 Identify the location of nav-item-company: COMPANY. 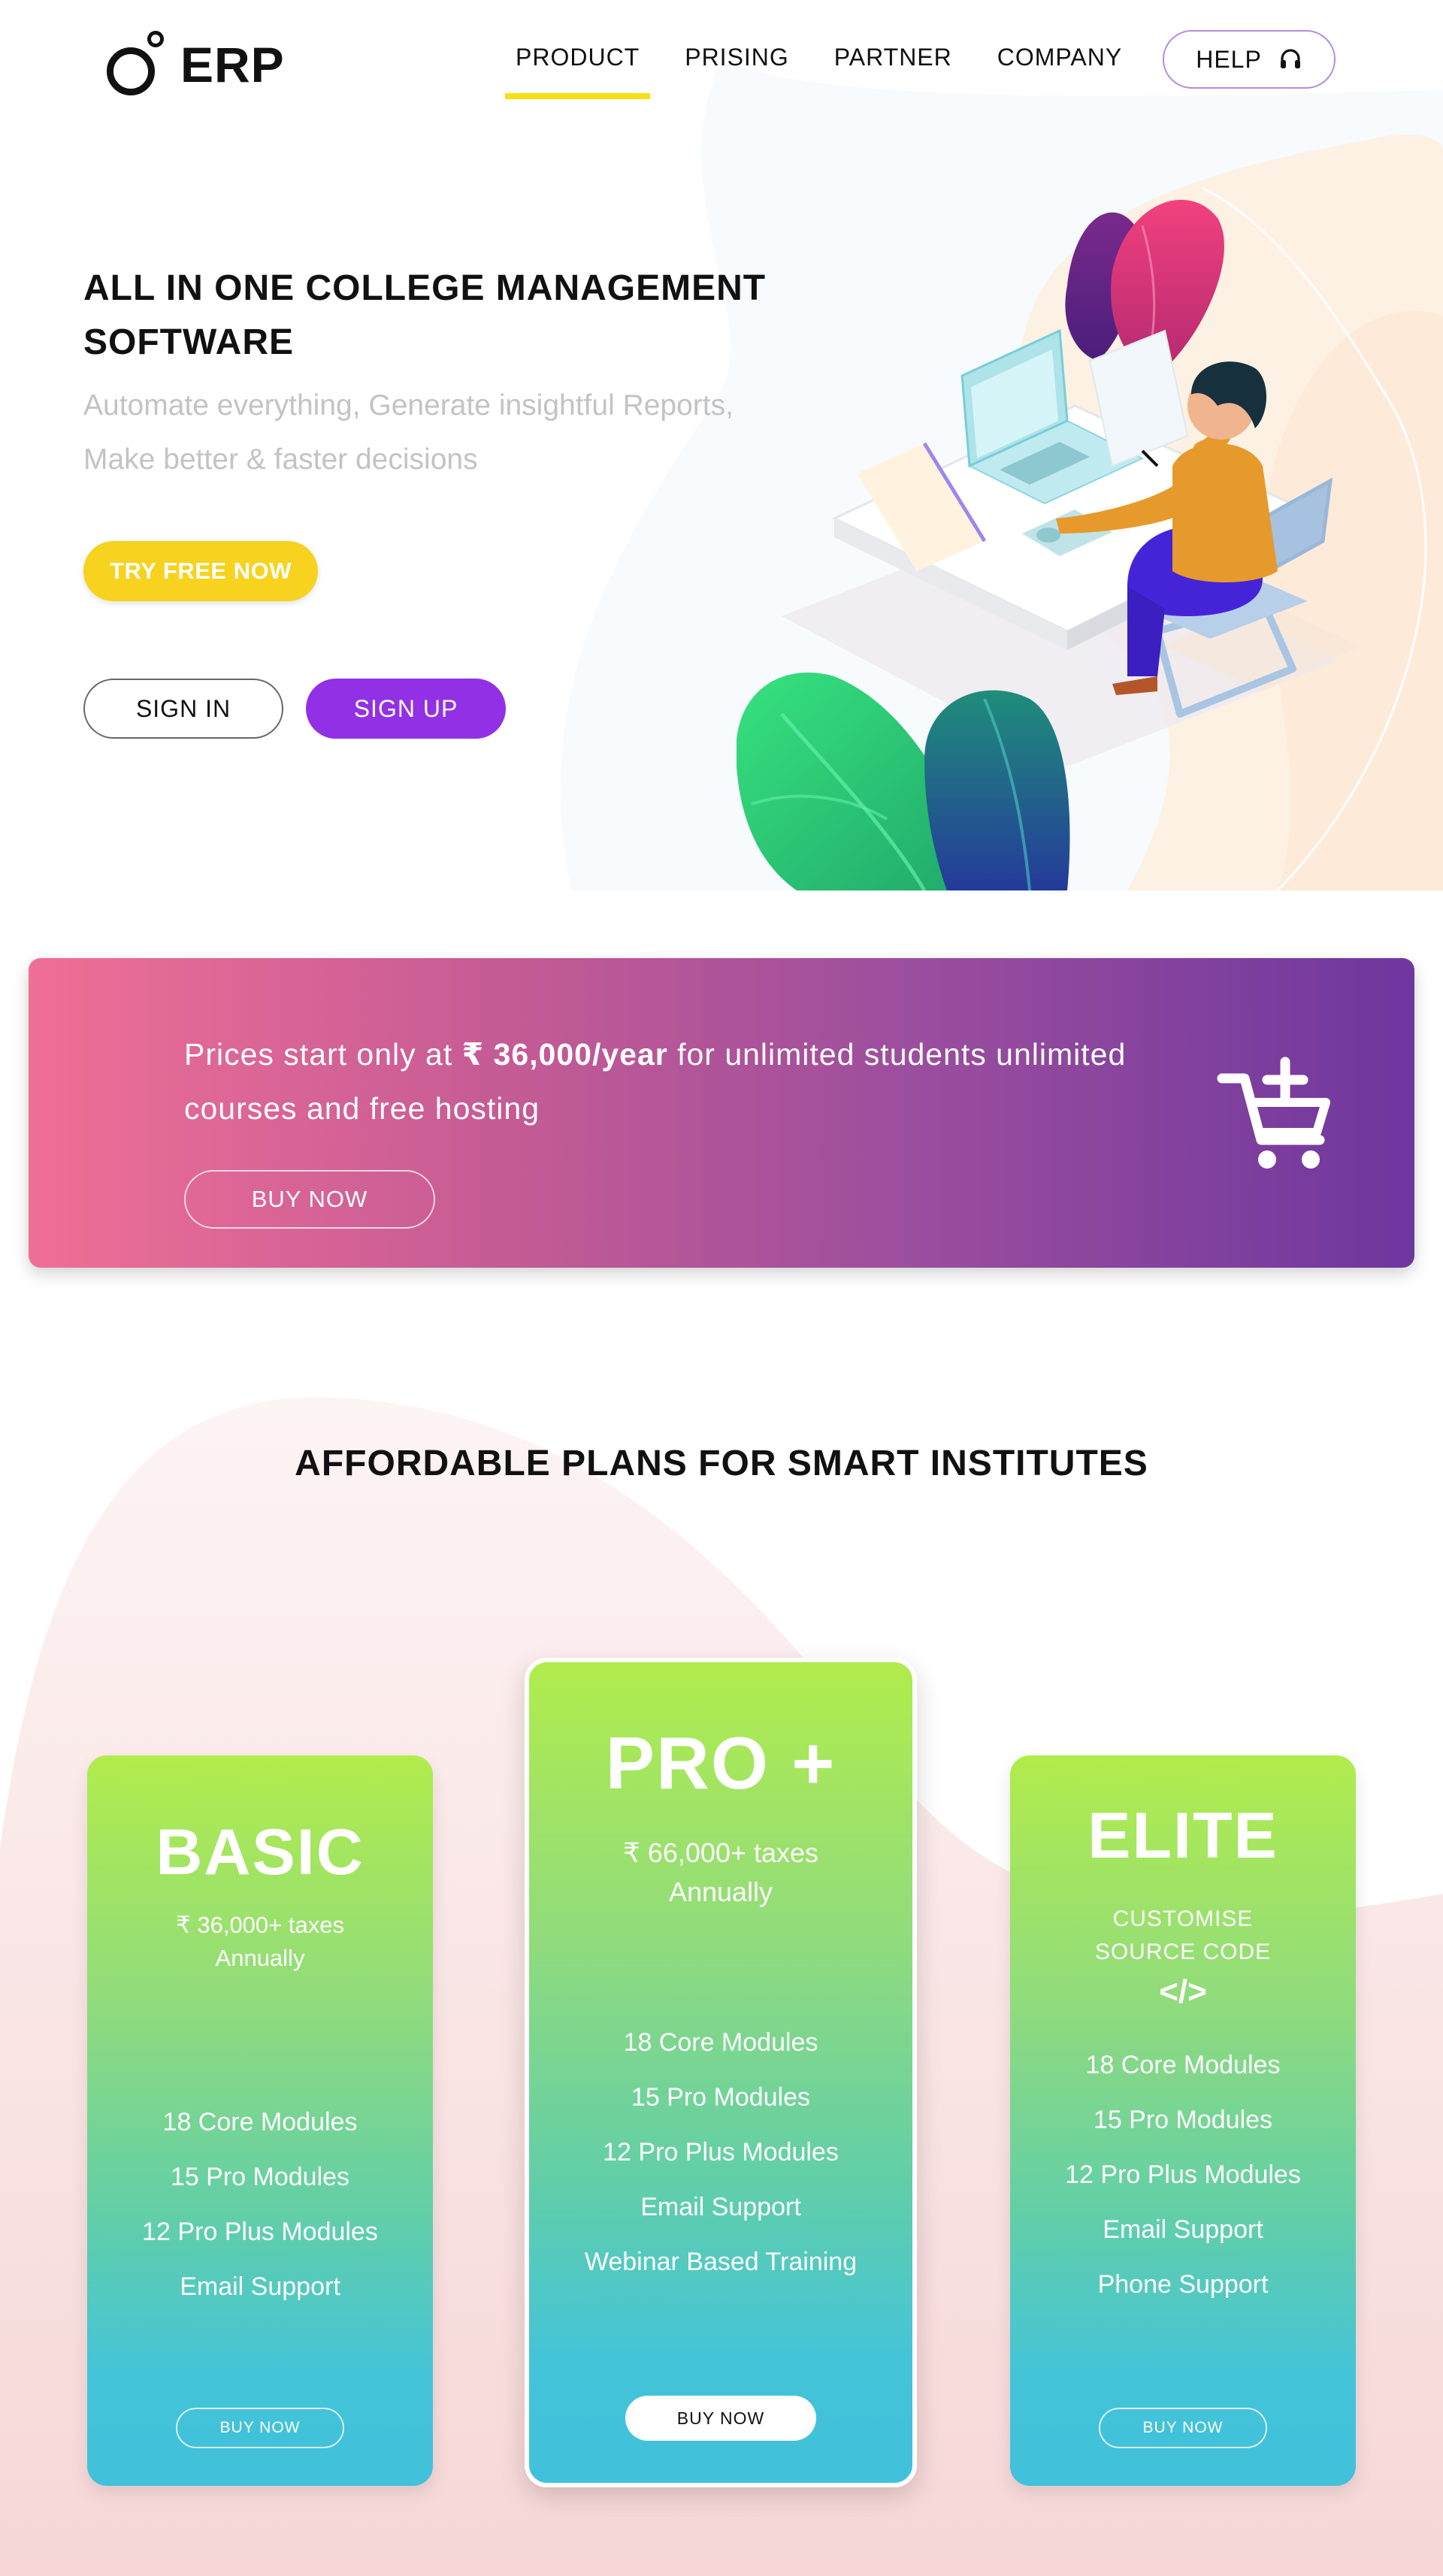
(1060, 65).